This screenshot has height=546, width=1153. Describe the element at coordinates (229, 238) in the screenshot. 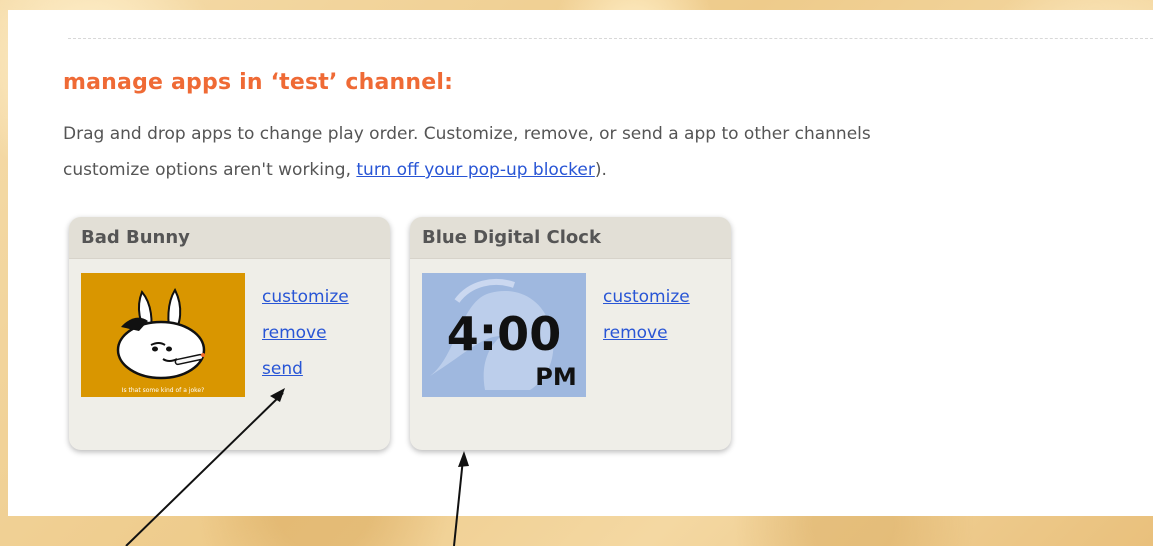

I see `app-name: Bad Bunny` at that location.